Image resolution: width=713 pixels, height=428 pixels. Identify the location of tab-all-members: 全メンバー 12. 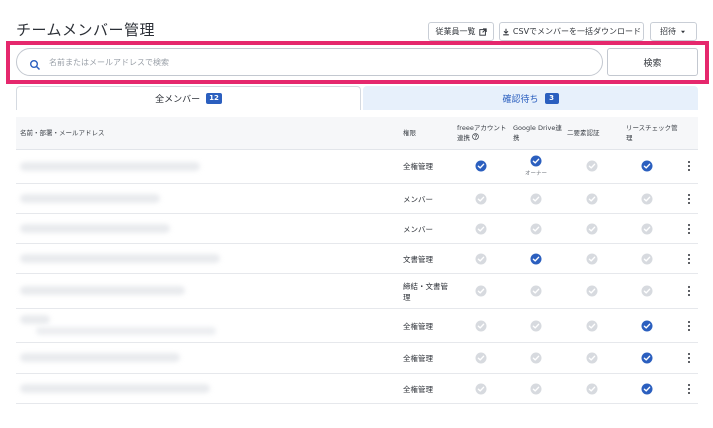
(188, 98).